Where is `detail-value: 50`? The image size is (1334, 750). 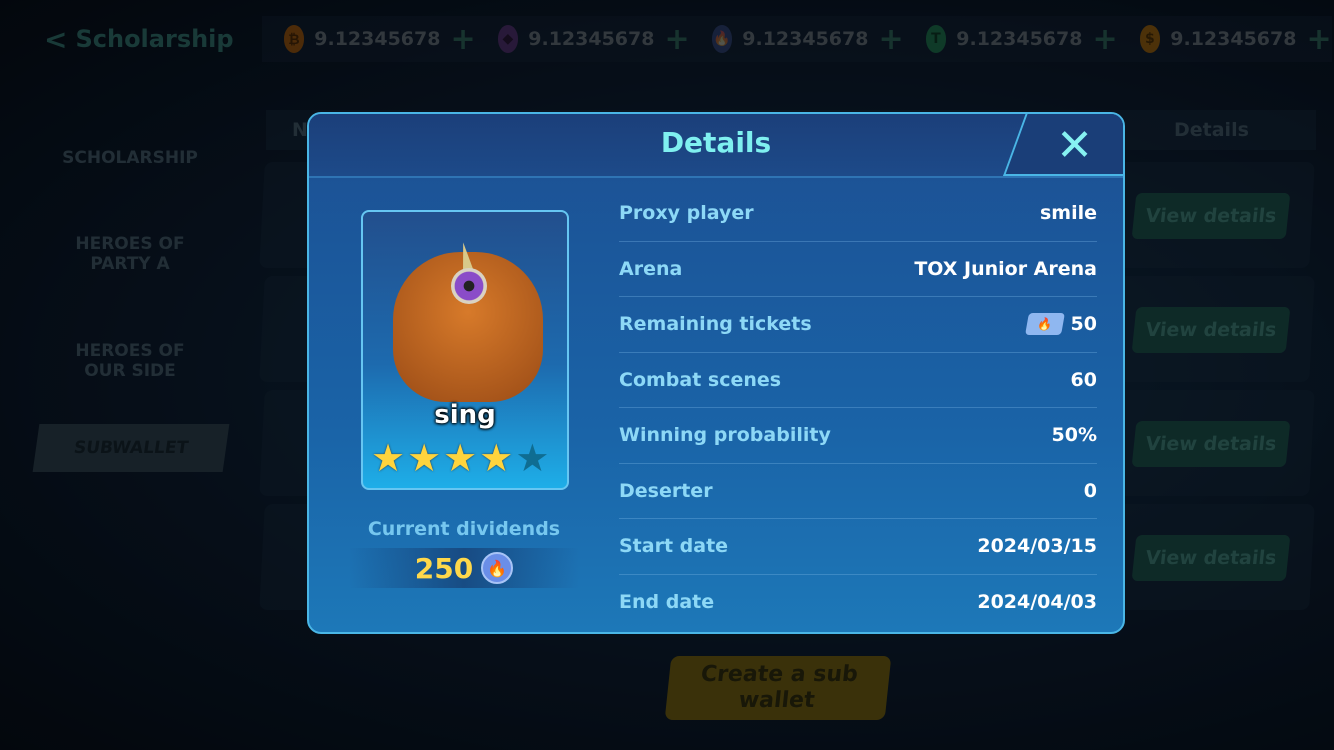
detail-value: 50 is located at coordinates (1083, 324).